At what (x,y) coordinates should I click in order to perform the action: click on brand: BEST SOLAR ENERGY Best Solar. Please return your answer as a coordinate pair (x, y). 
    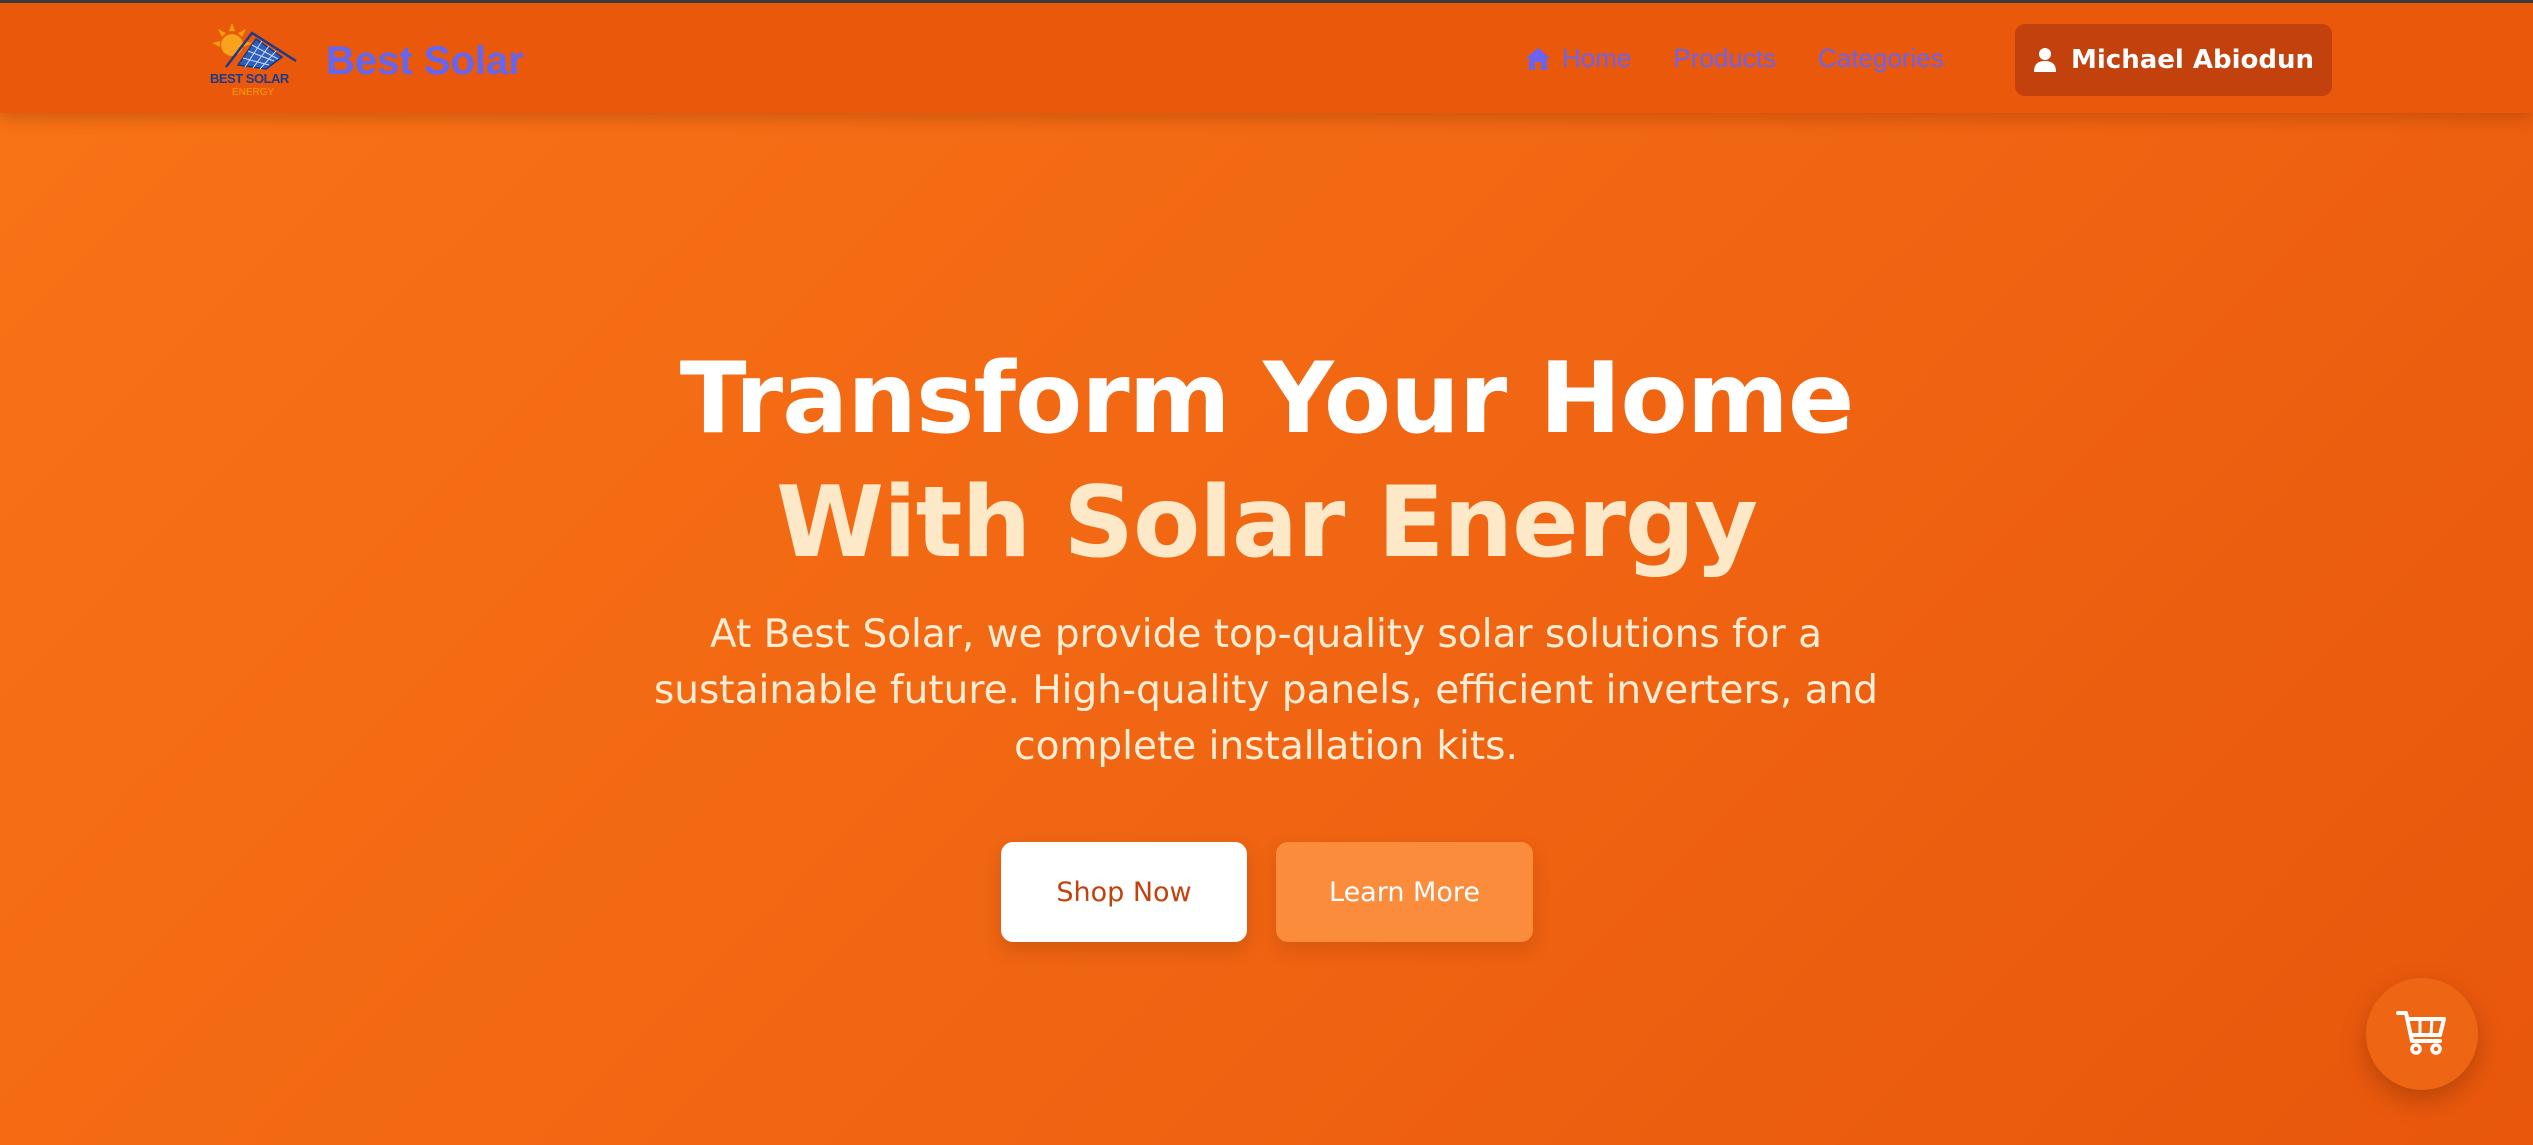
    Looking at the image, I should click on (366, 61).